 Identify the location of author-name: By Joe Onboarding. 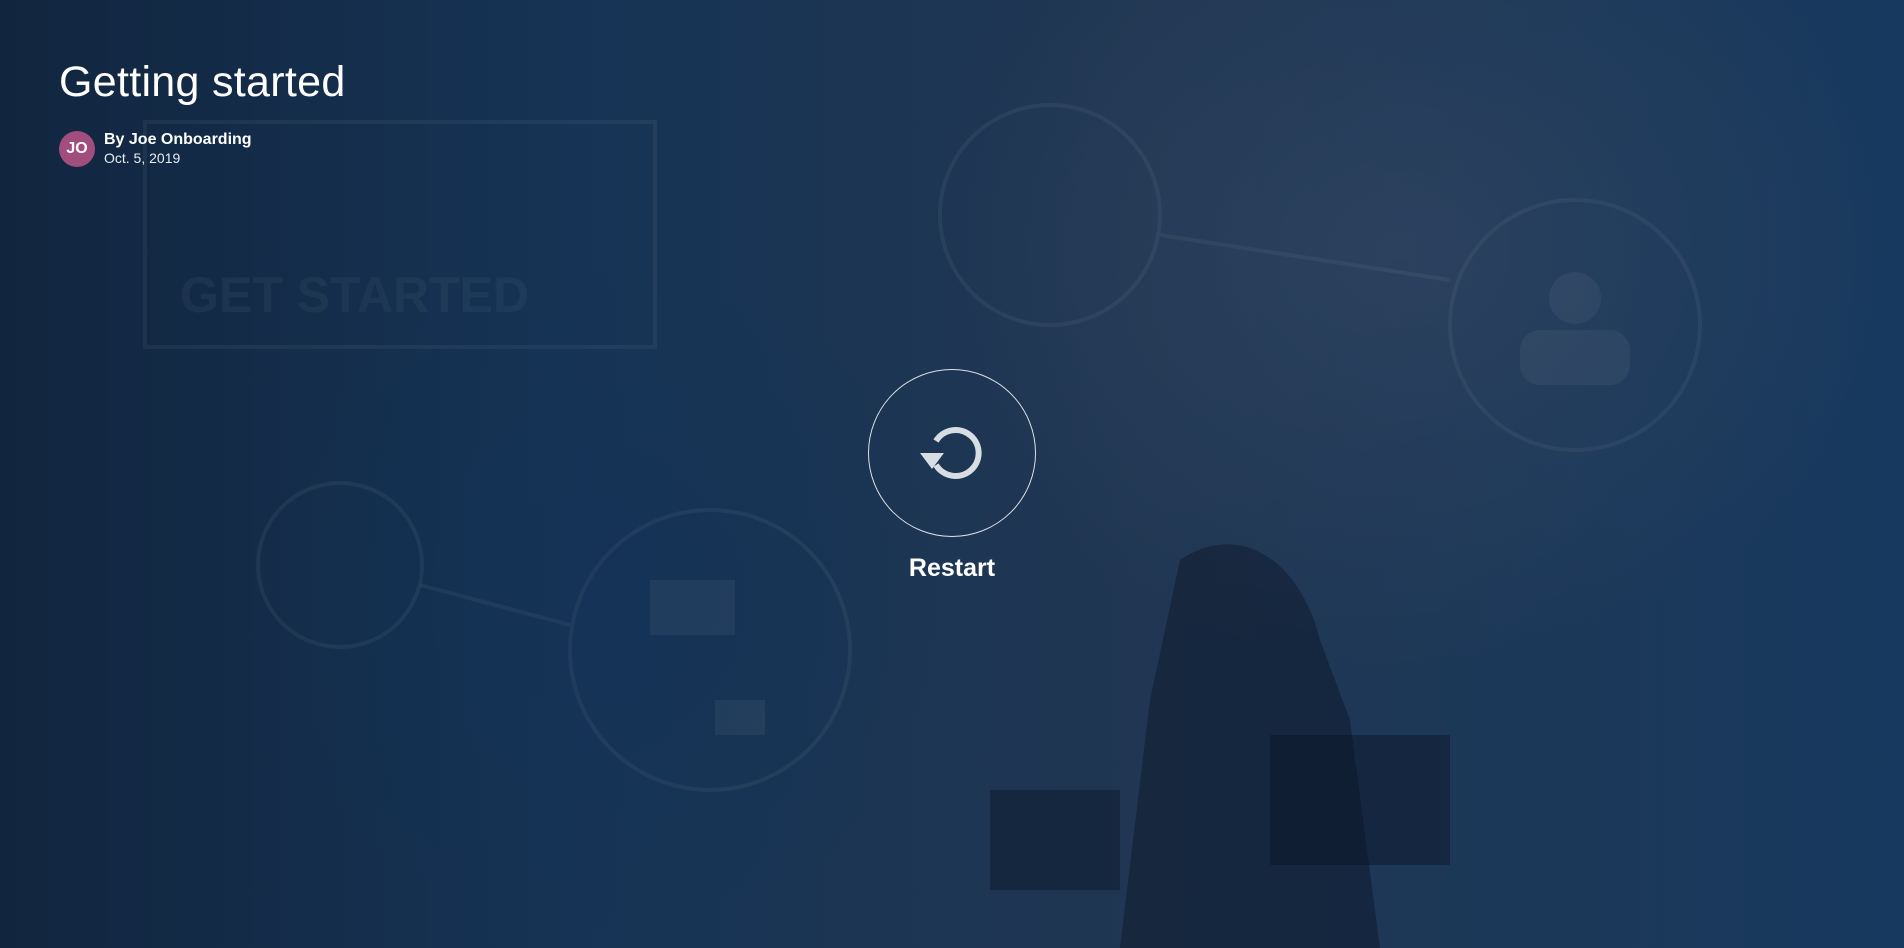
(178, 139).